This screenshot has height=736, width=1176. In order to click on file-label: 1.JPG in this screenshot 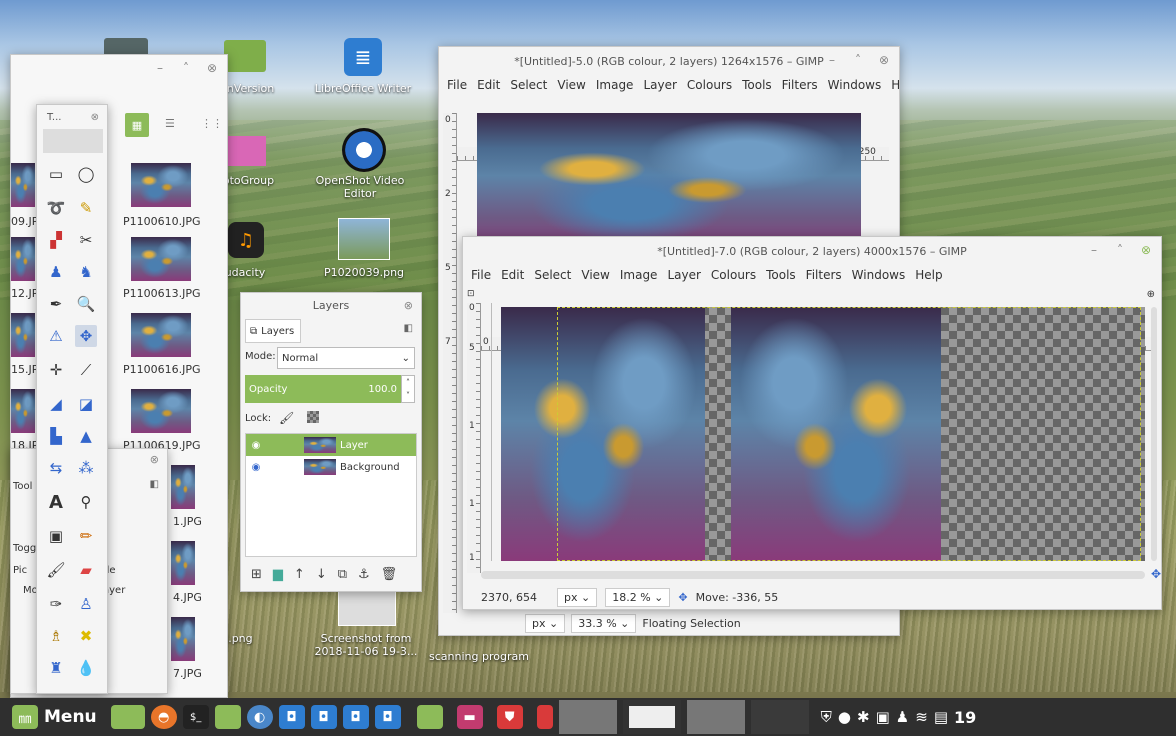, I will do `click(187, 521)`.